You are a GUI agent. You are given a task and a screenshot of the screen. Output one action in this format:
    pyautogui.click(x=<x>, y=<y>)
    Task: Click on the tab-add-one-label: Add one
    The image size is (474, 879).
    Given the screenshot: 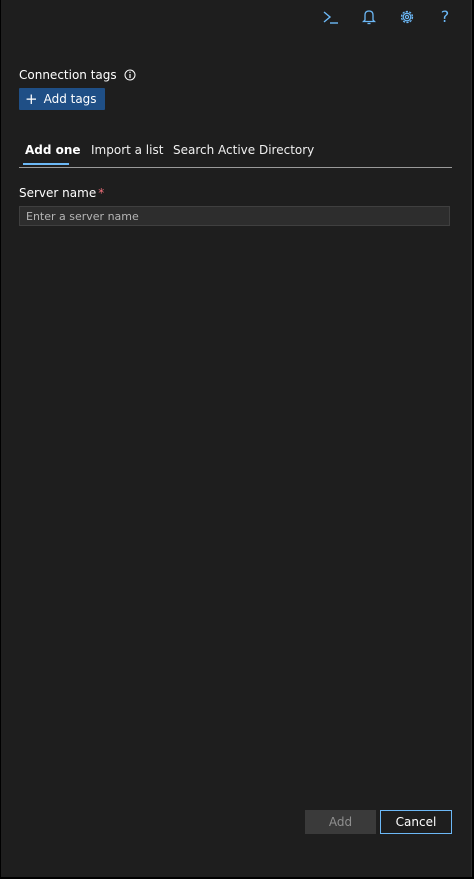 What is the action you would take?
    pyautogui.click(x=53, y=150)
    